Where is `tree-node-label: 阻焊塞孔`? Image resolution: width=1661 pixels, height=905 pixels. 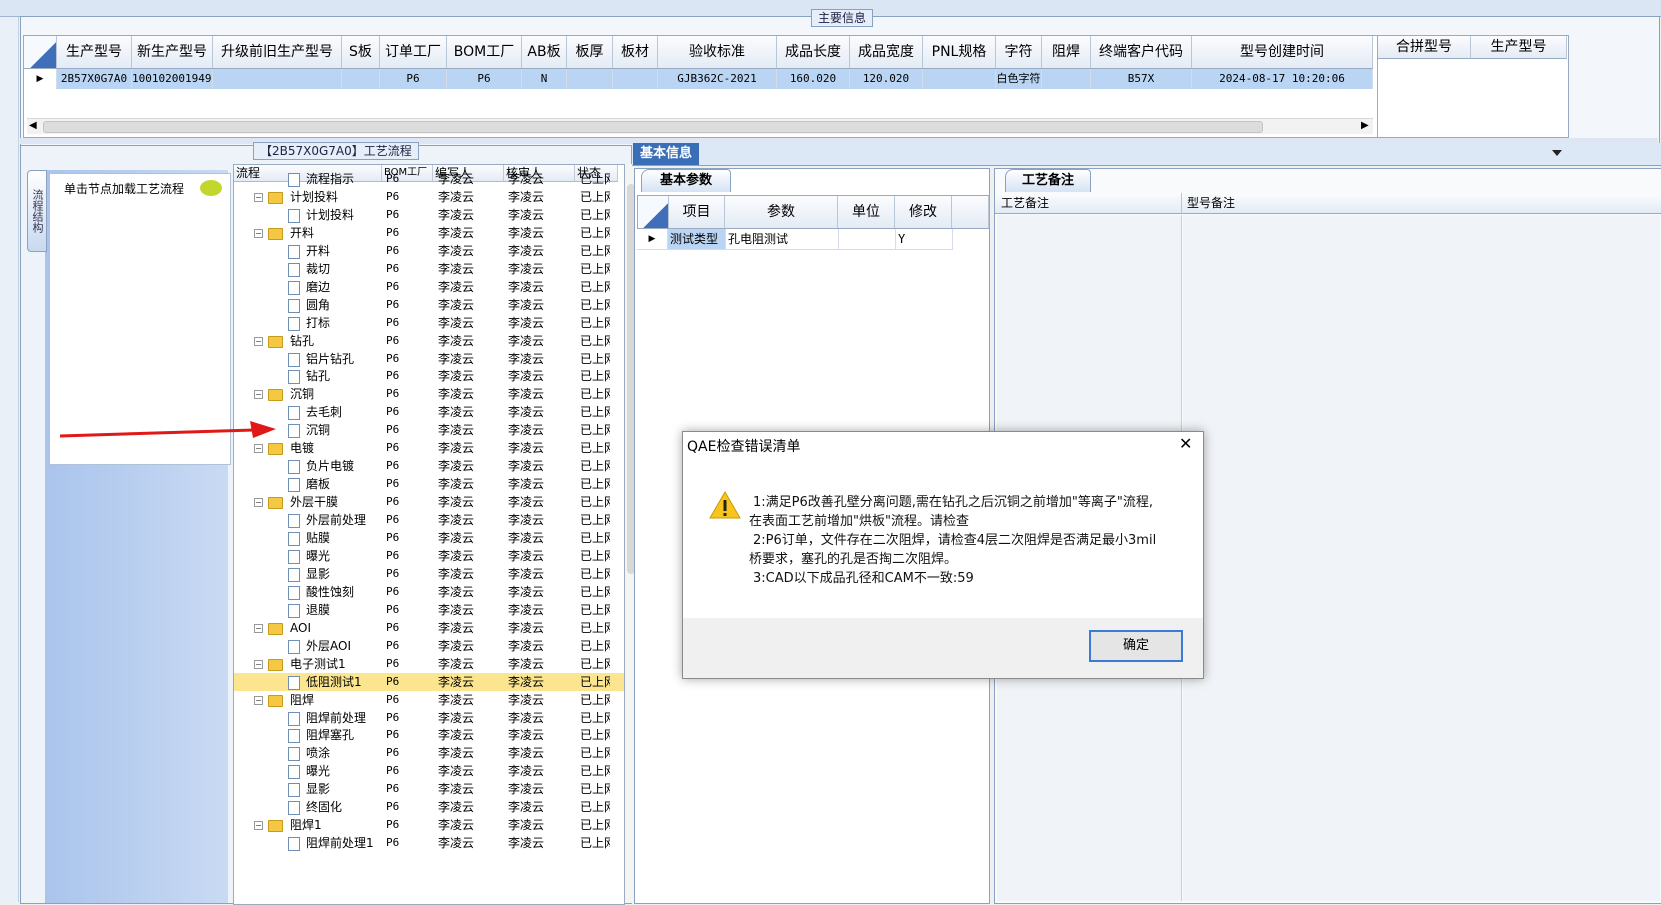
tree-node-label: 阻焊塞孔 is located at coordinates (330, 735).